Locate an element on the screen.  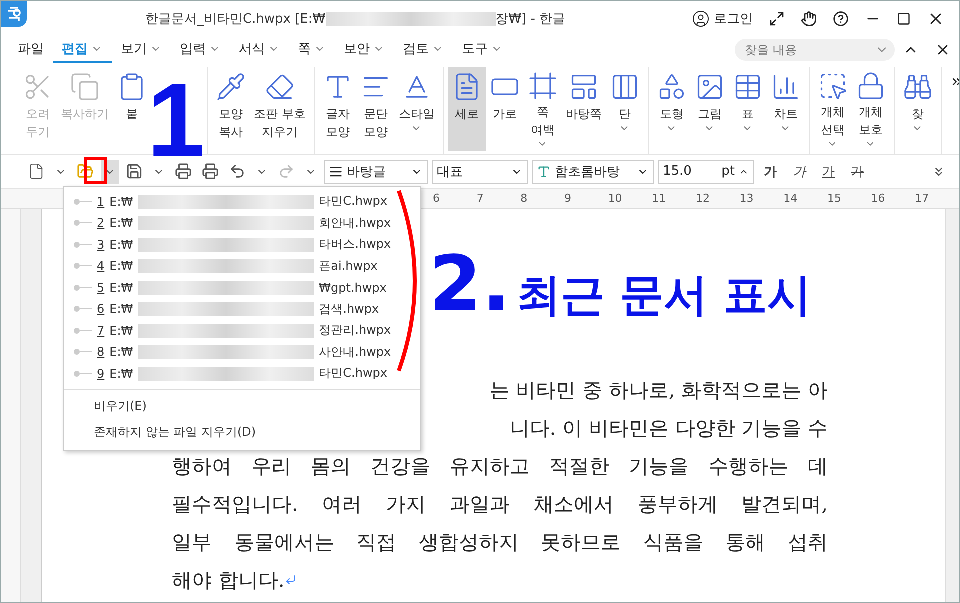
ribbon-button: 바탕쪽 is located at coordinates (584, 109).